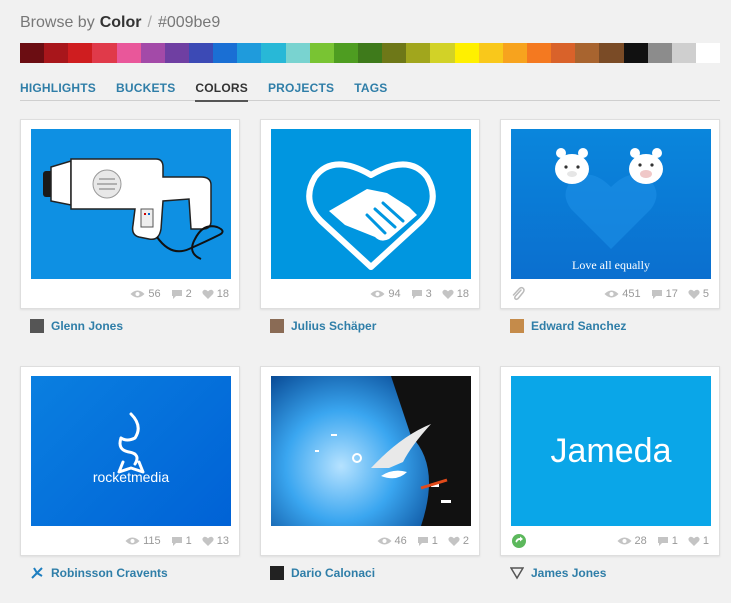  What do you see at coordinates (664, 294) in the screenshot?
I see `comments-count: 17` at bounding box center [664, 294].